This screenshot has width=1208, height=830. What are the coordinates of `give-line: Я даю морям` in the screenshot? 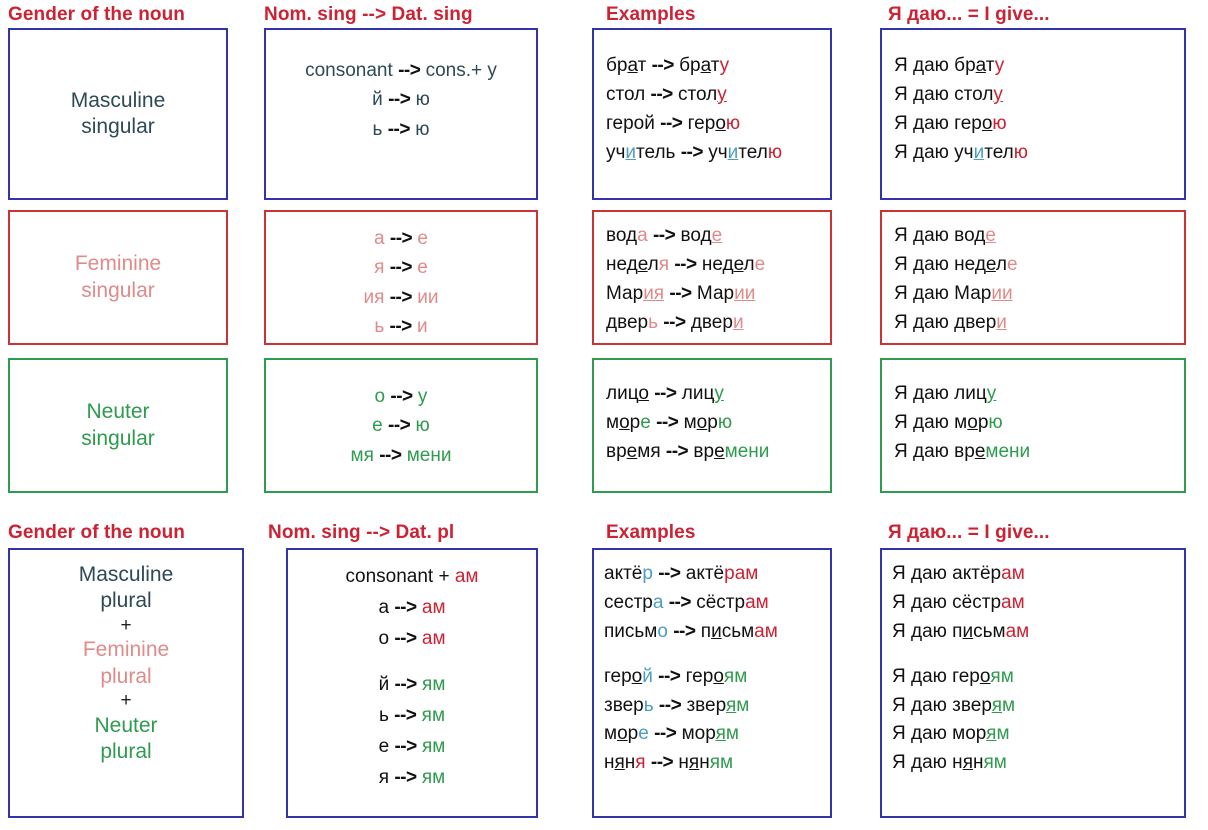 It's located at (951, 734).